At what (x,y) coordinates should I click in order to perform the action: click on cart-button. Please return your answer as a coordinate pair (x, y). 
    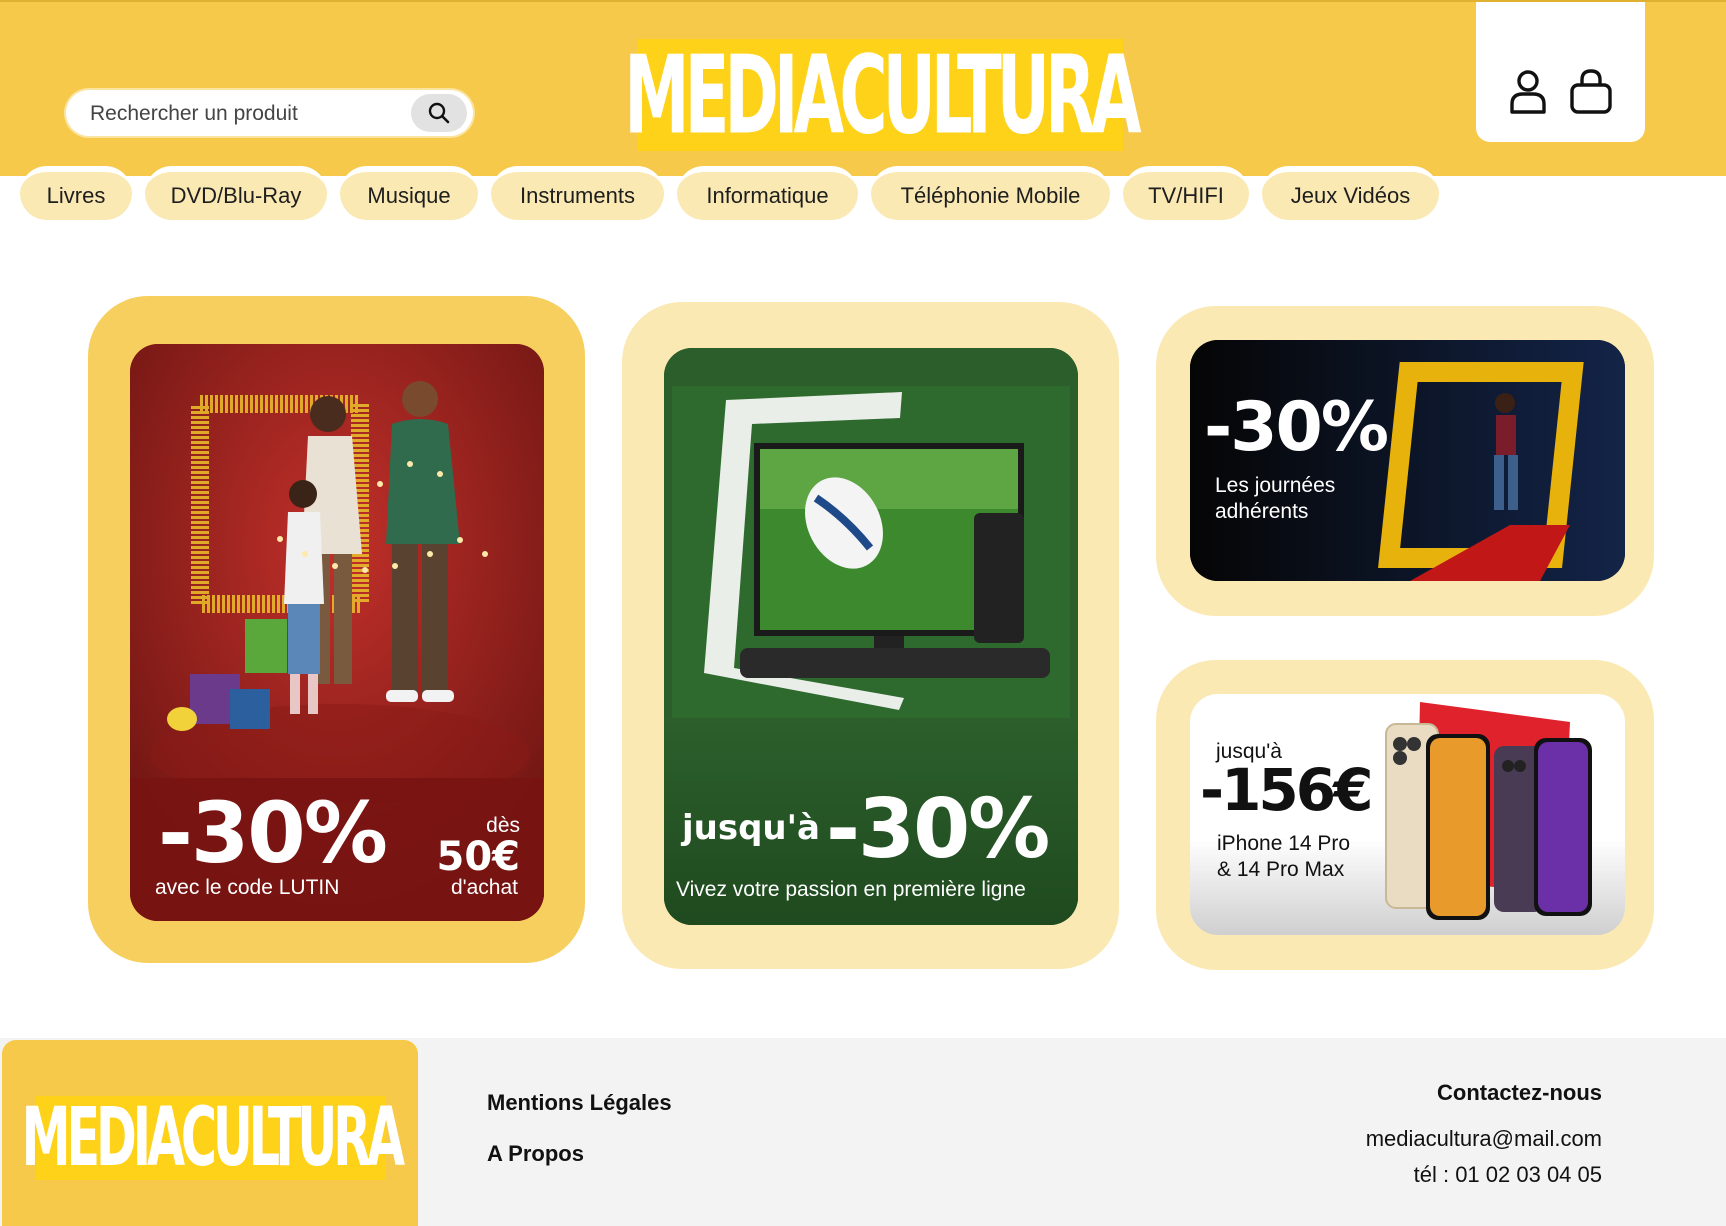
    Looking at the image, I should click on (1590, 92).